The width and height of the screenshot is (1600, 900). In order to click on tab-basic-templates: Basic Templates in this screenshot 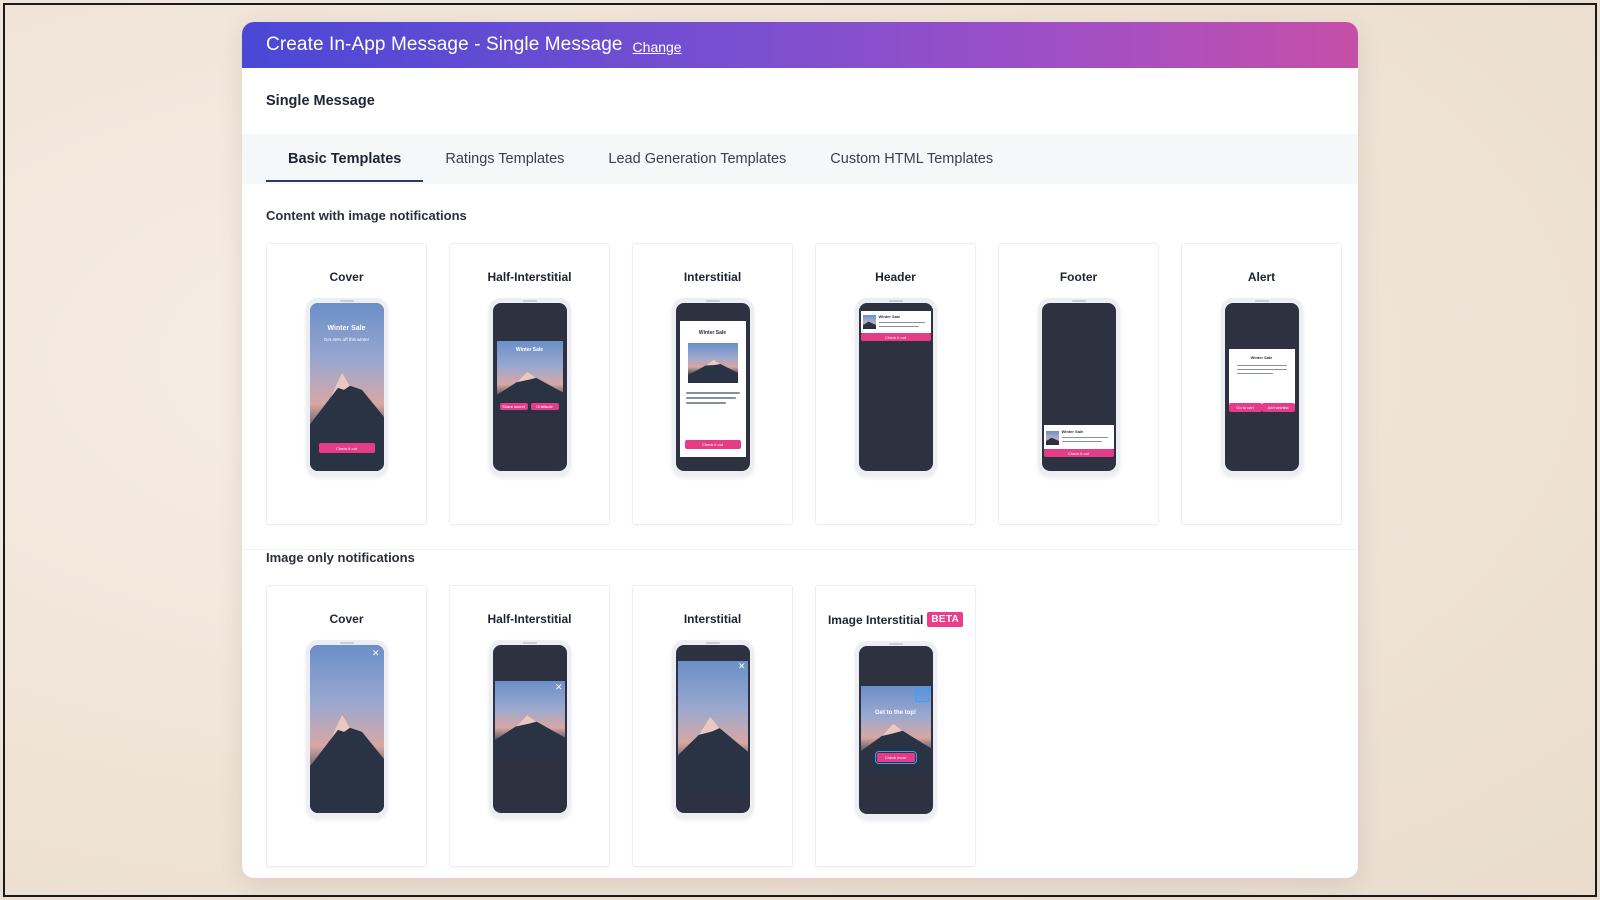, I will do `click(345, 159)`.